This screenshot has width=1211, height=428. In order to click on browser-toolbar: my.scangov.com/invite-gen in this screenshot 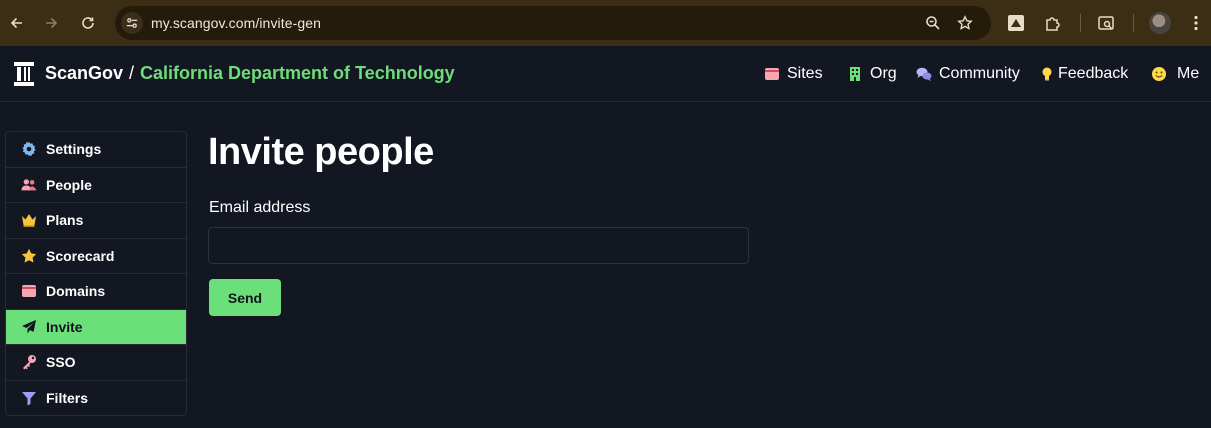, I will do `click(605, 23)`.